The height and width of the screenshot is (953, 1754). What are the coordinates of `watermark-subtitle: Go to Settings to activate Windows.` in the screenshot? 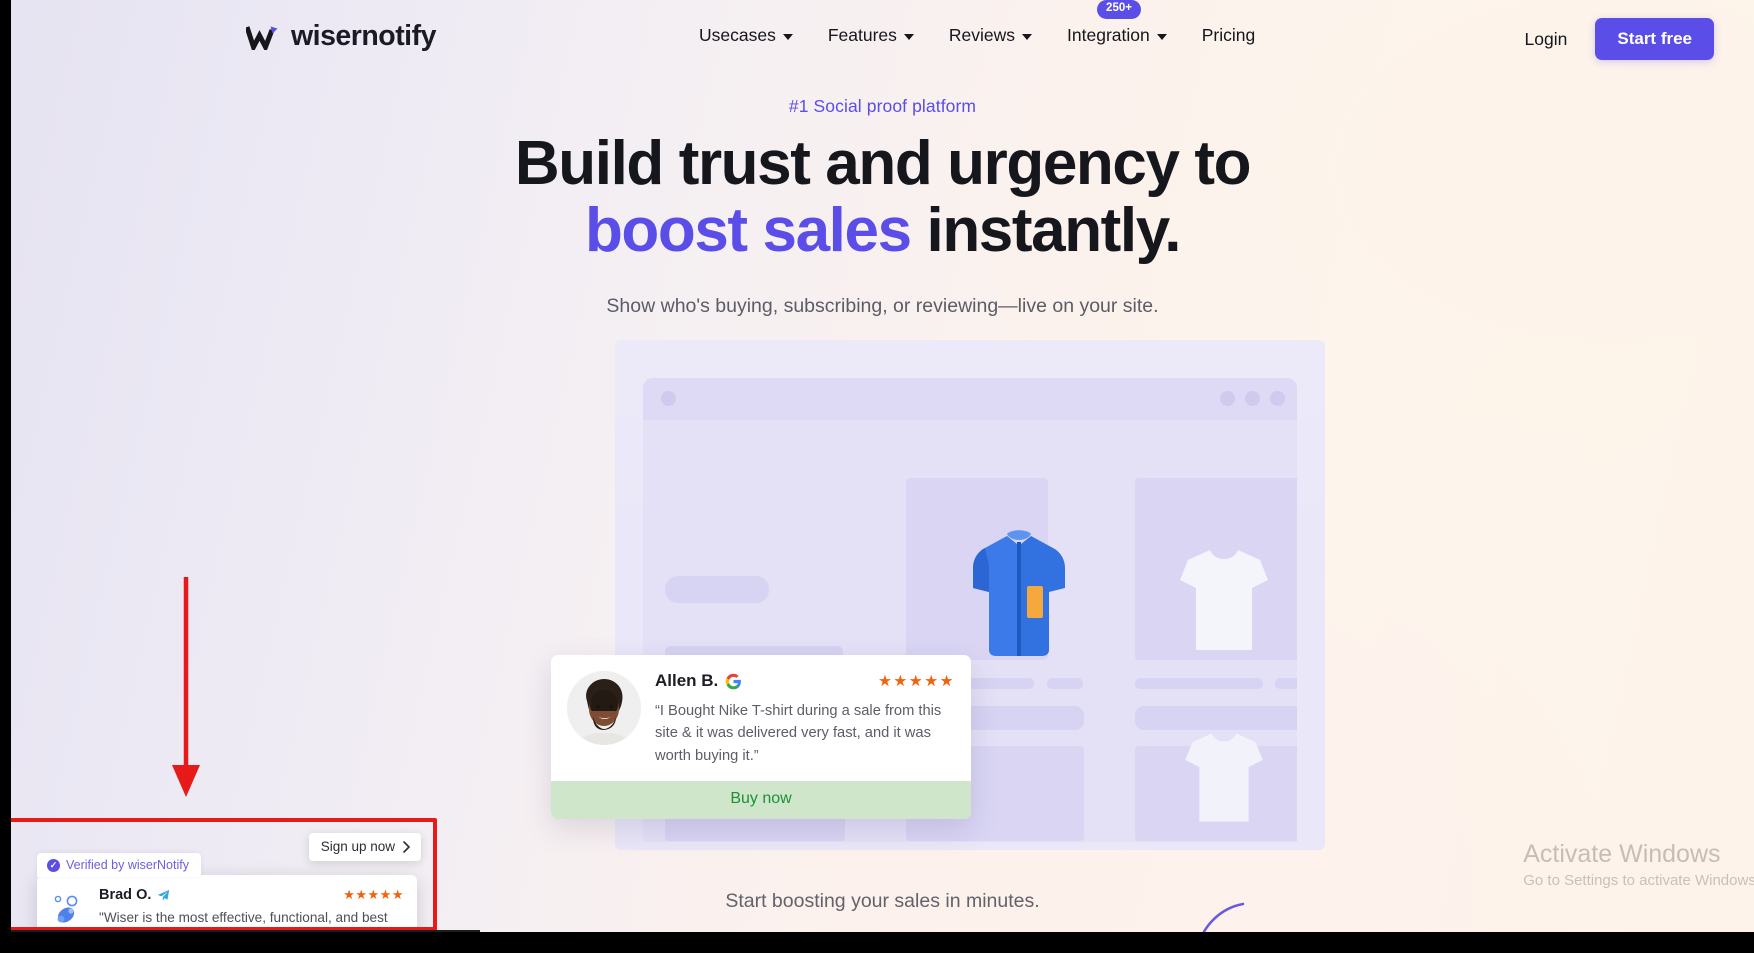 It's located at (1638, 880).